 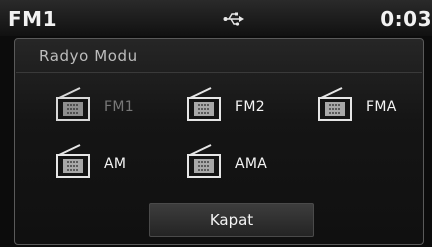 What do you see at coordinates (115, 164) in the screenshot?
I see `band-label: AM` at bounding box center [115, 164].